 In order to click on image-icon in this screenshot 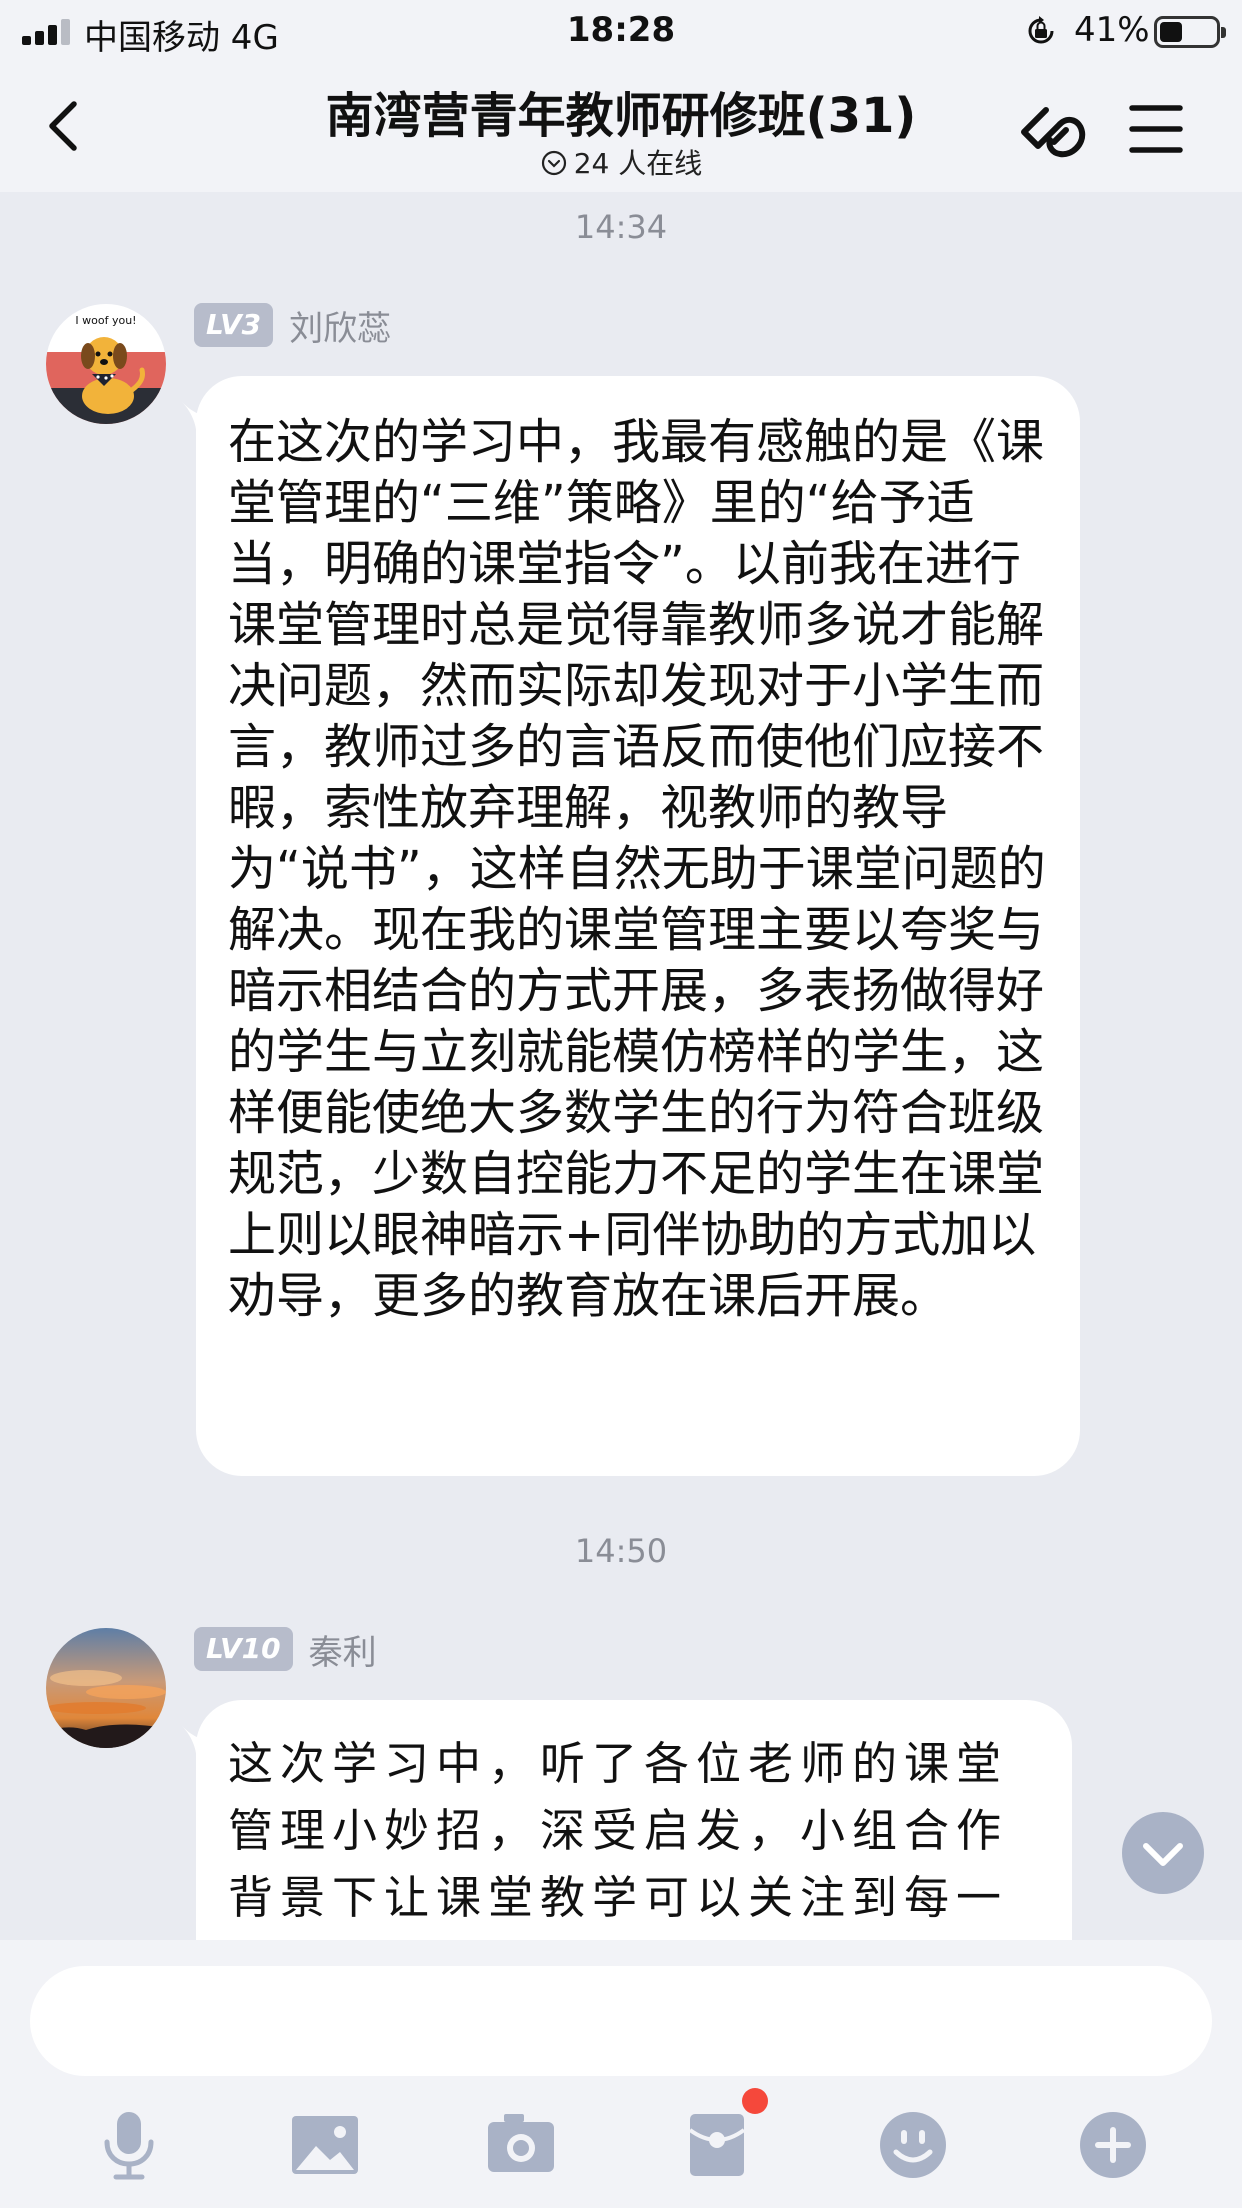, I will do `click(325, 2145)`.